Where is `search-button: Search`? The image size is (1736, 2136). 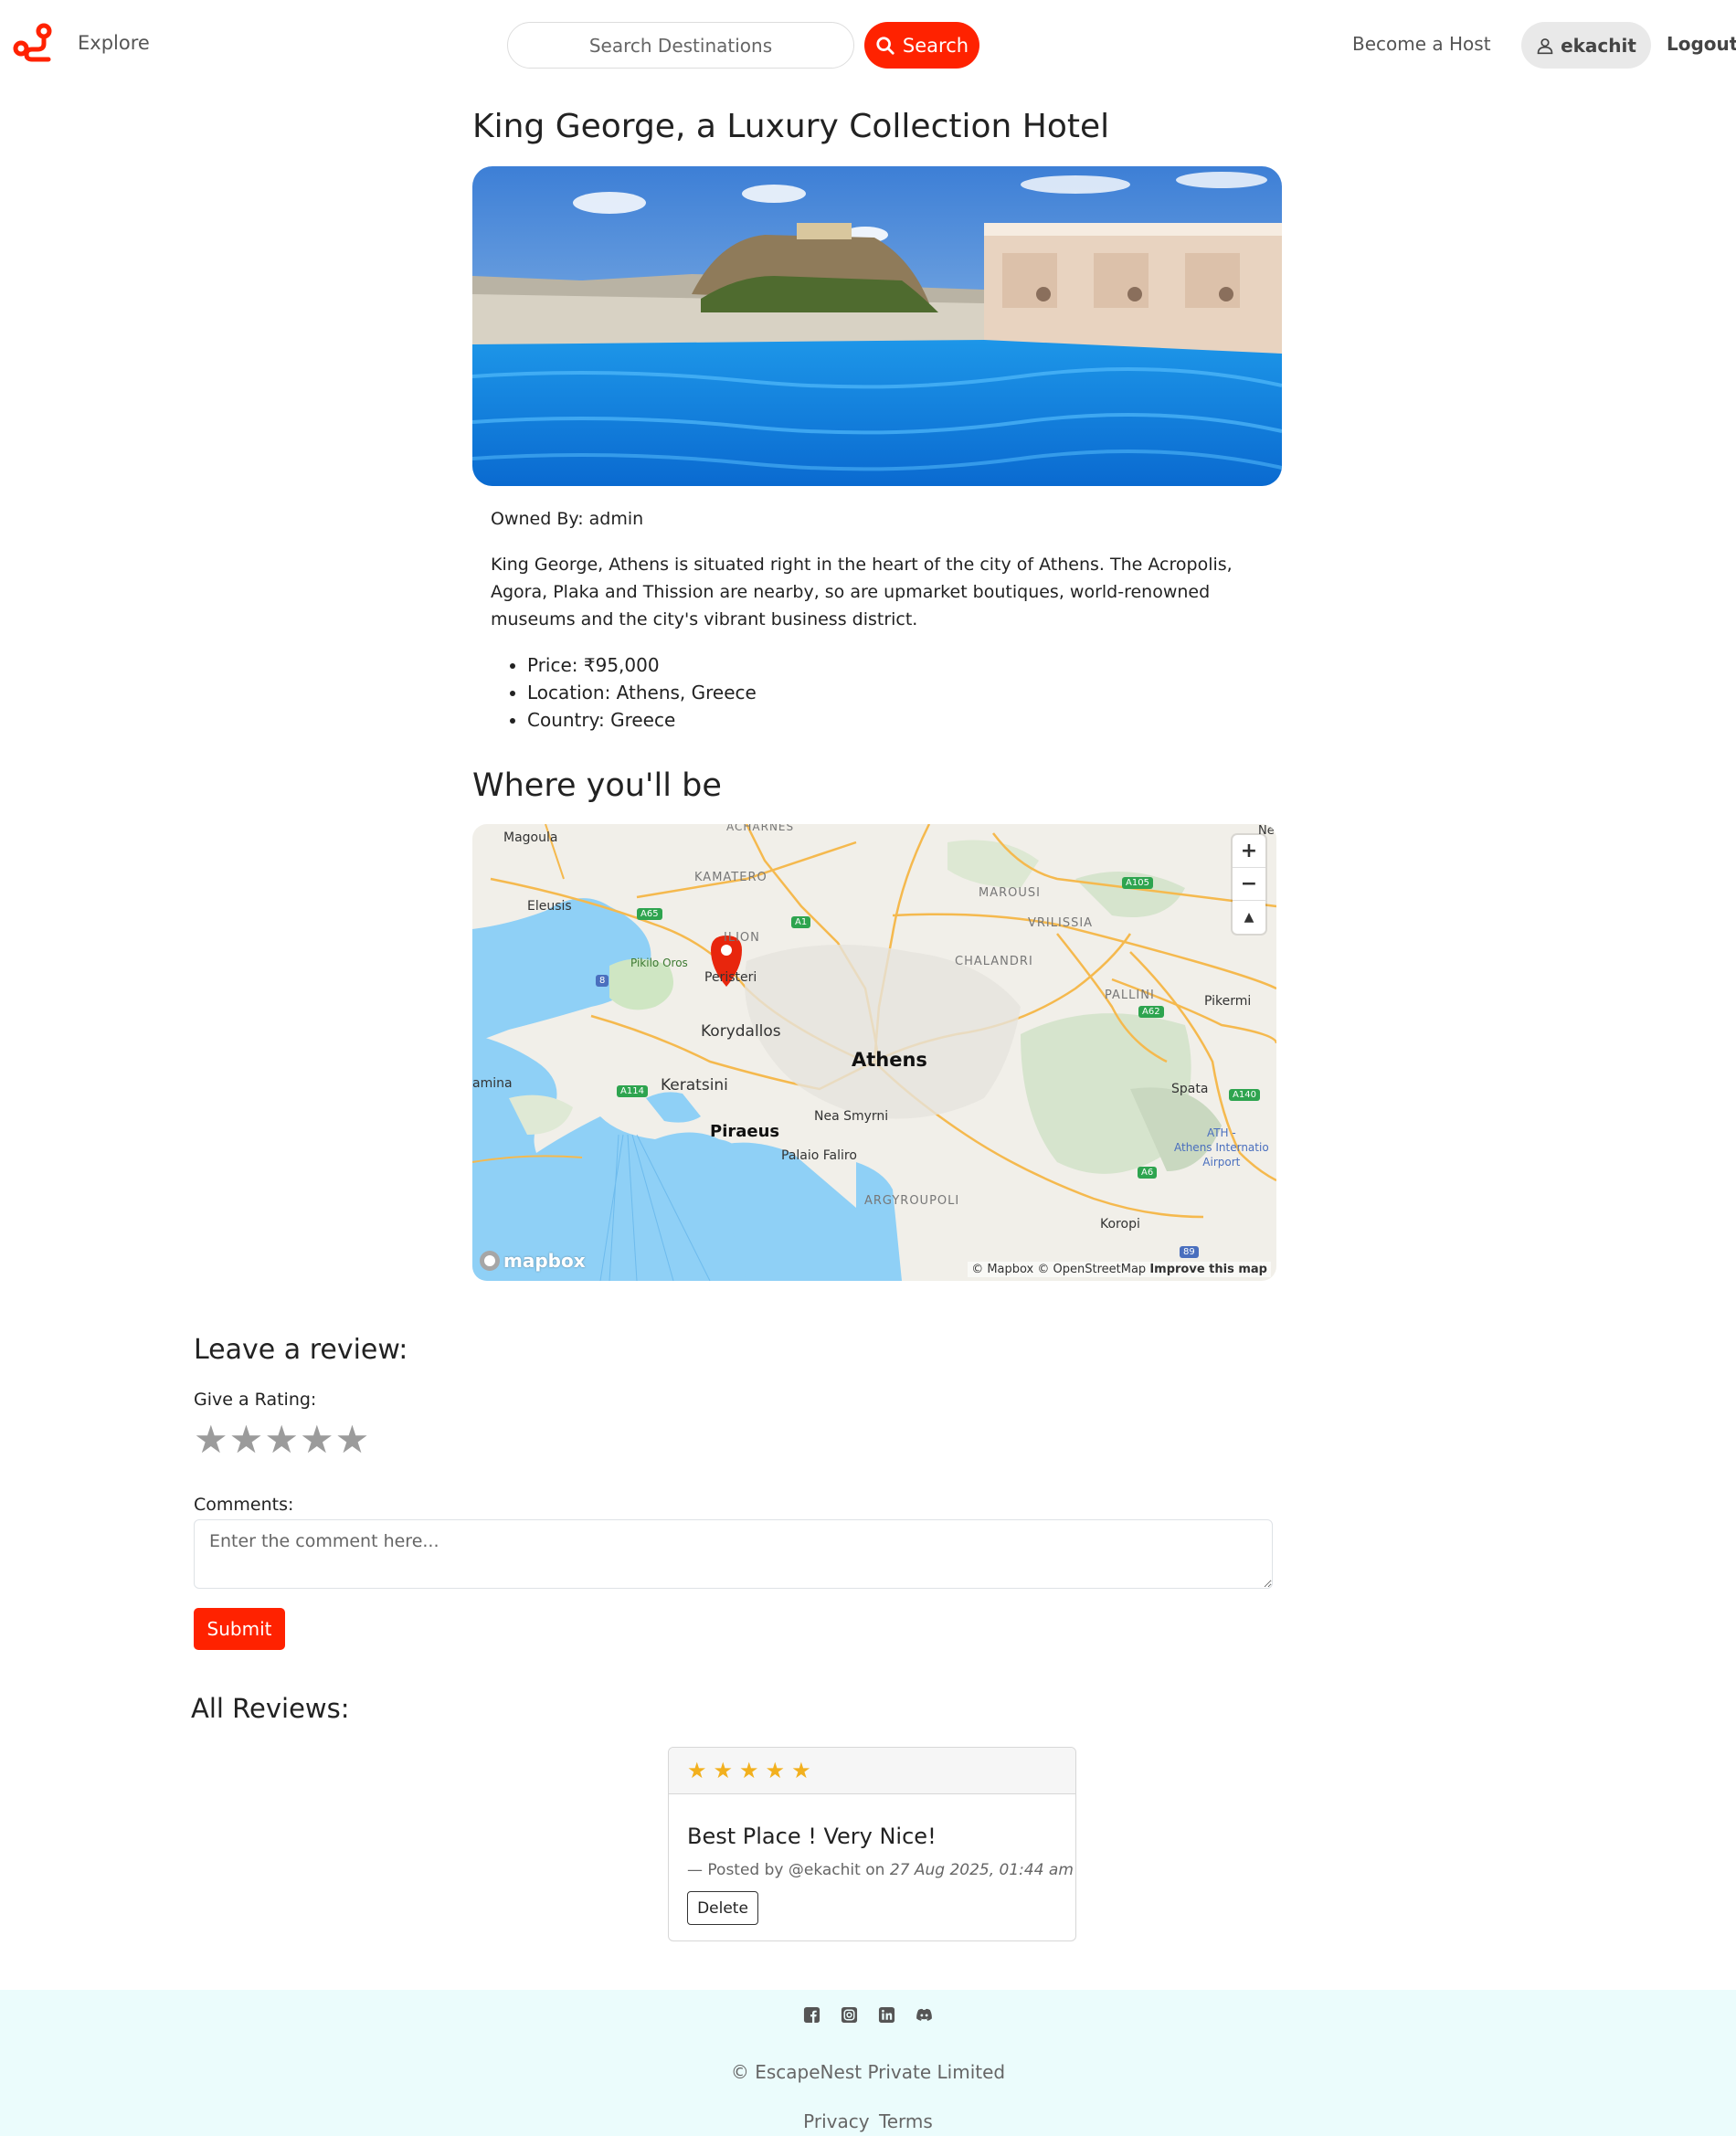
search-button: Search is located at coordinates (921, 45).